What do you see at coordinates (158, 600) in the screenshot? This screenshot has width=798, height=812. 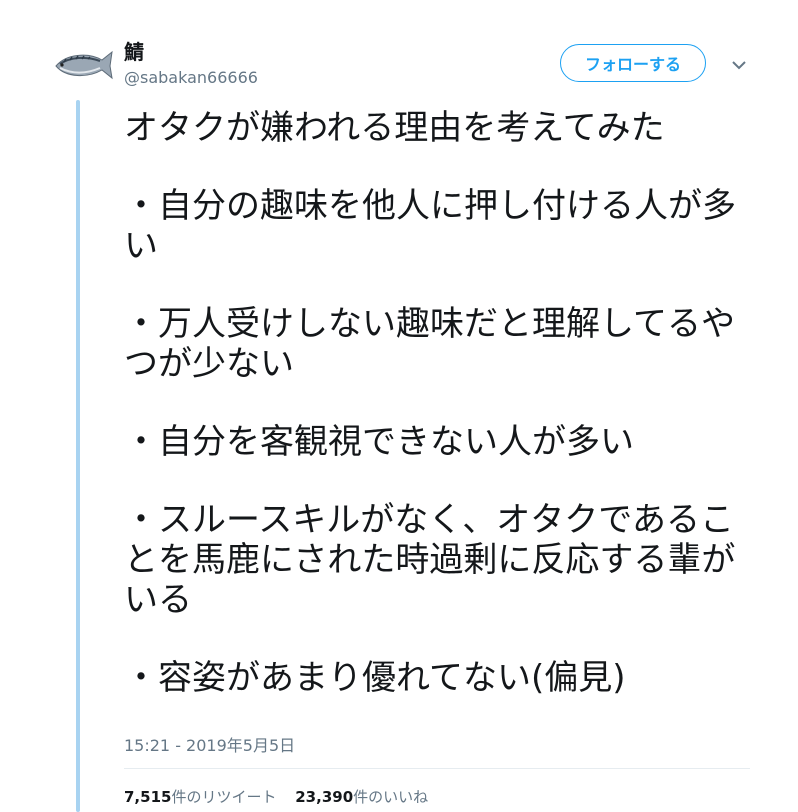 I see `tweet-line: いる` at bounding box center [158, 600].